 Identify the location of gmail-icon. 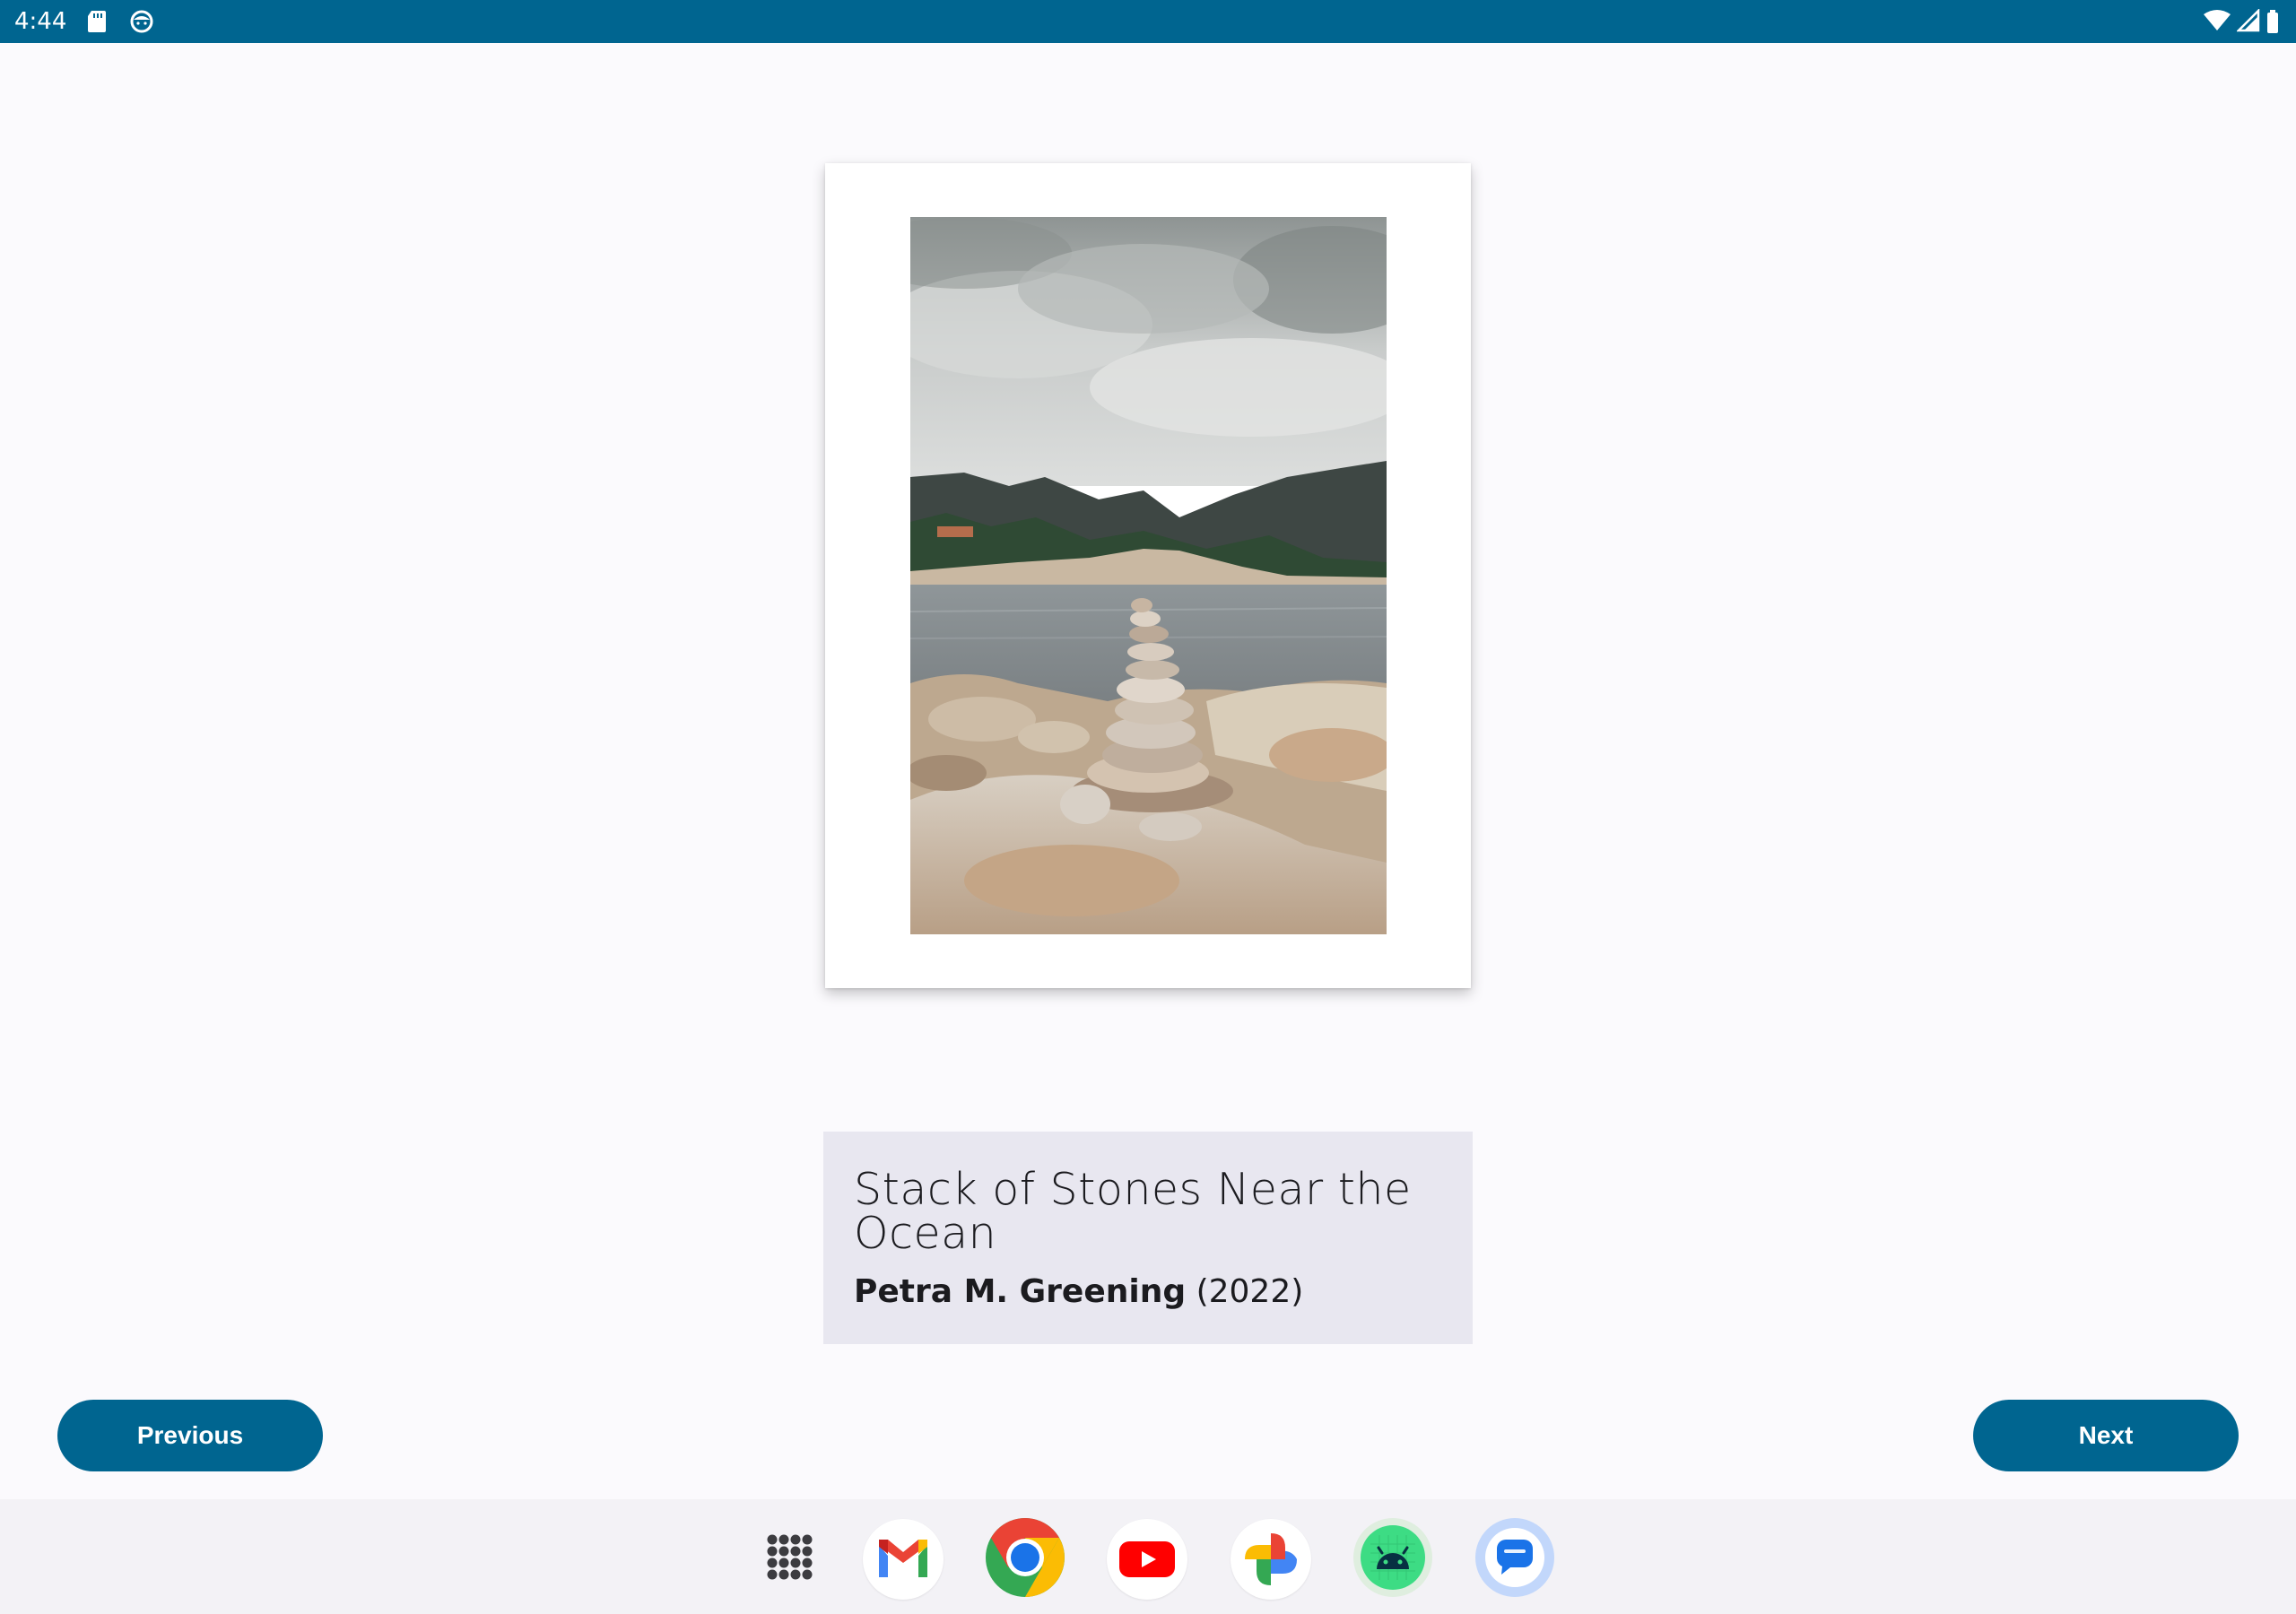
(903, 1559).